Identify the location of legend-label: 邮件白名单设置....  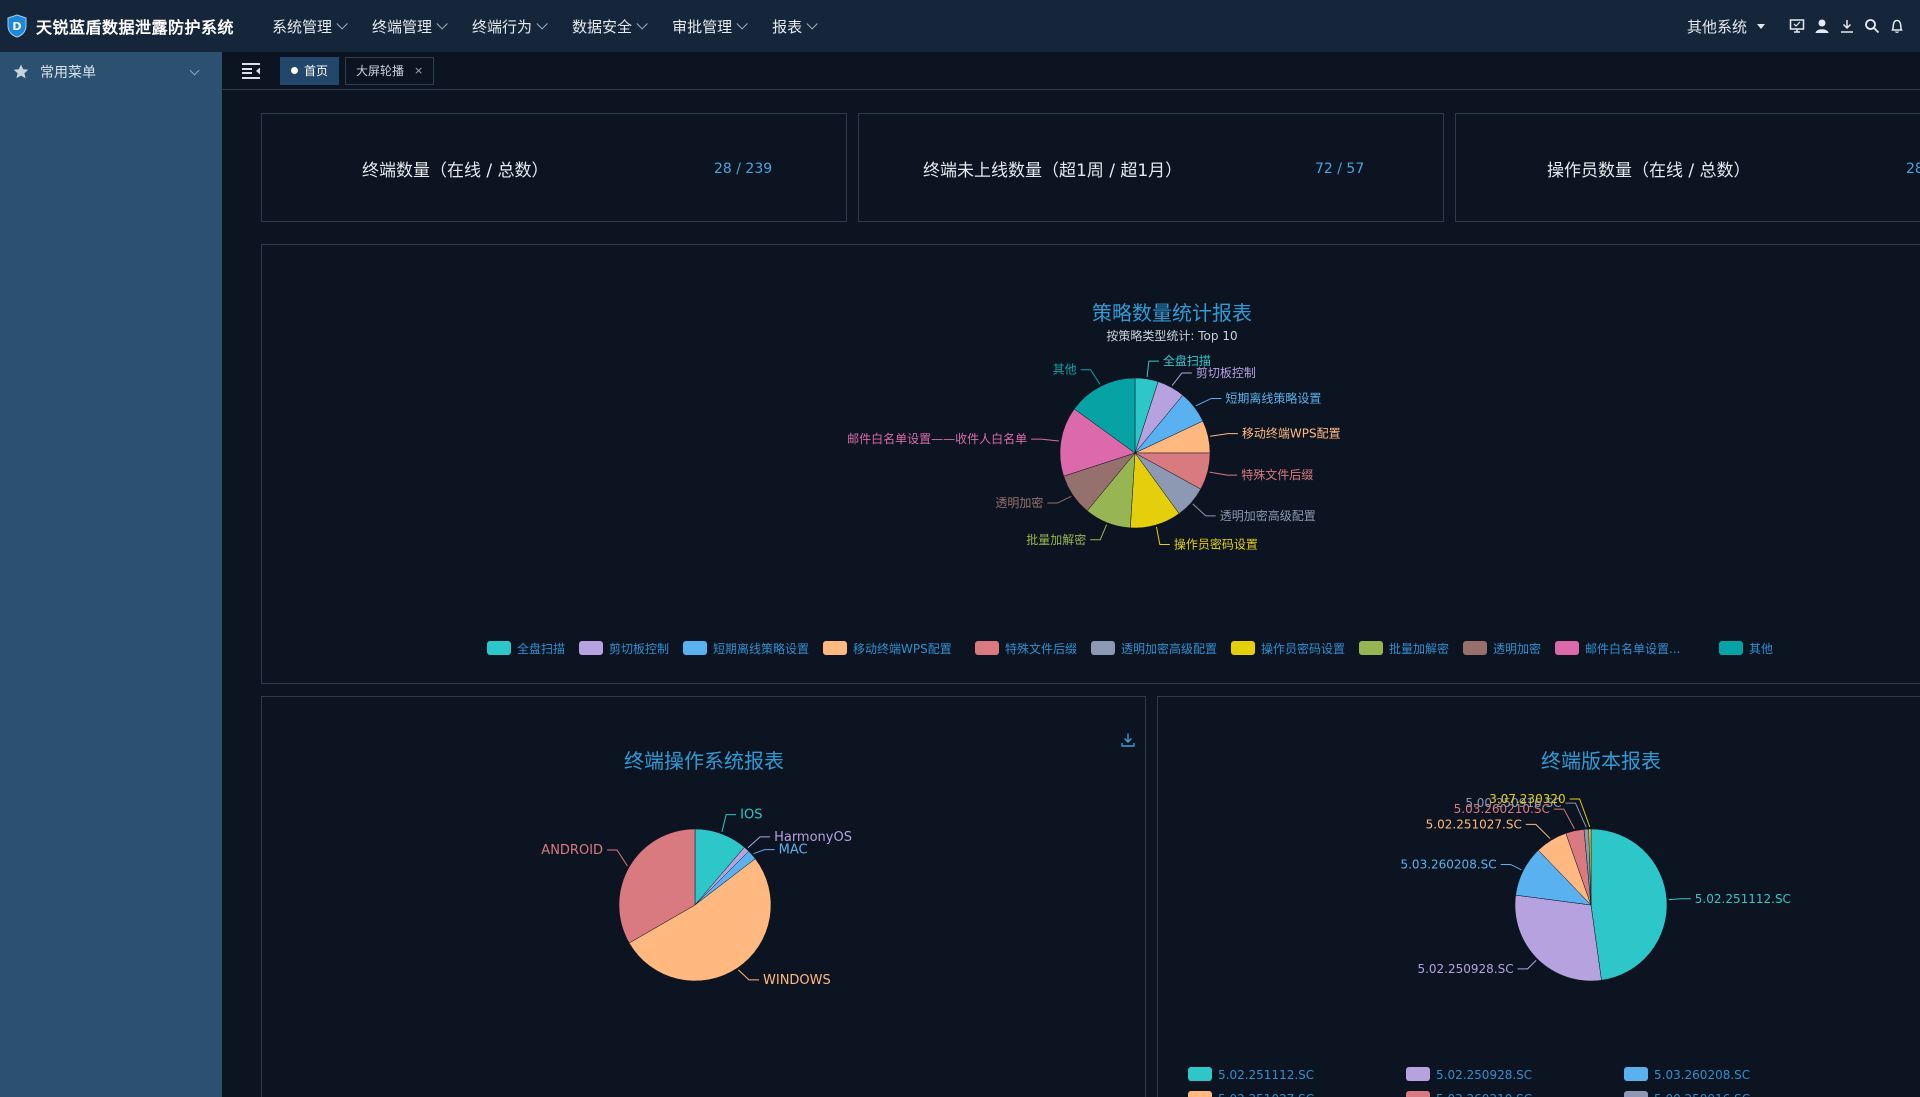
(1632, 648).